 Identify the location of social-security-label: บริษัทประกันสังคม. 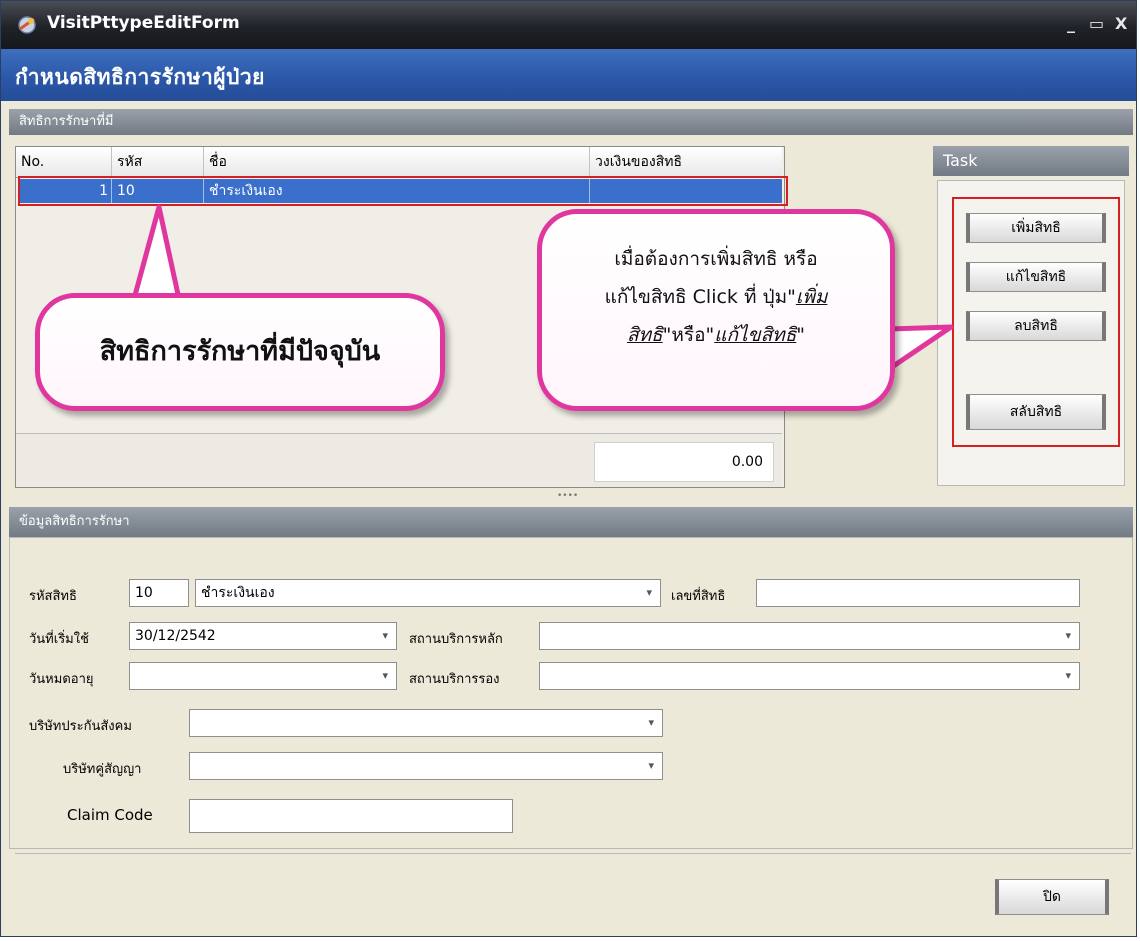
(80, 726).